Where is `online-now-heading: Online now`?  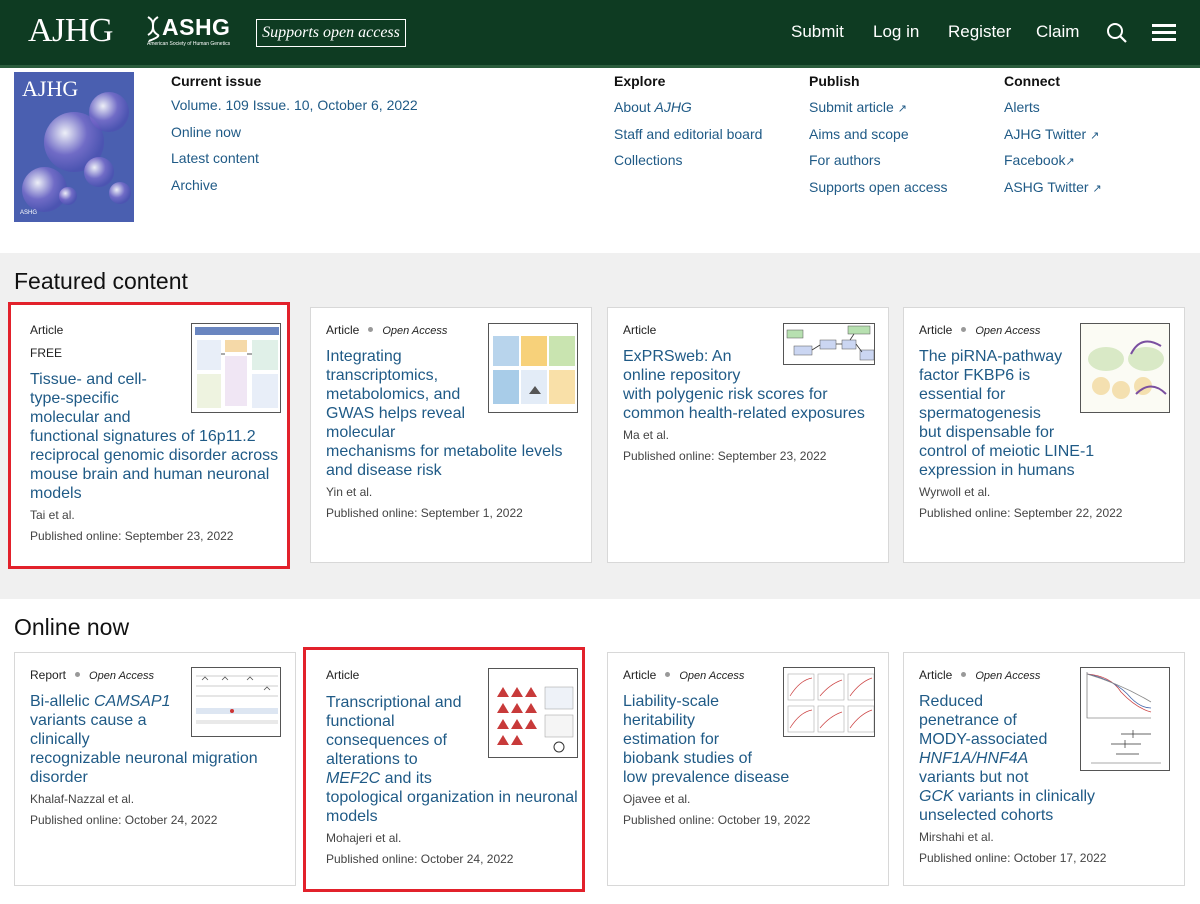
online-now-heading: Online now is located at coordinates (72, 627).